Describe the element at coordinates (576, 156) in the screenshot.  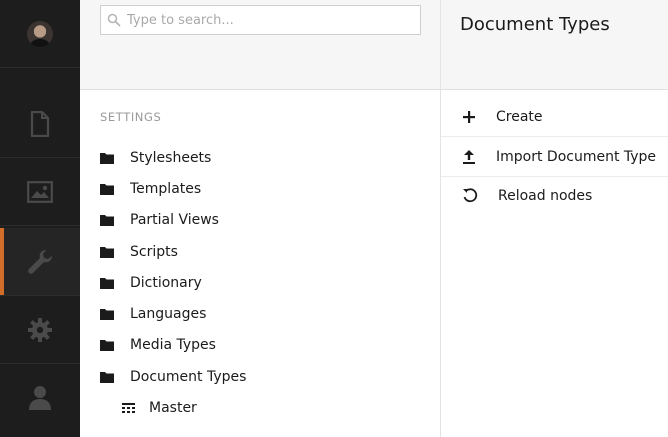
I see `action-label: Import Document Type` at that location.